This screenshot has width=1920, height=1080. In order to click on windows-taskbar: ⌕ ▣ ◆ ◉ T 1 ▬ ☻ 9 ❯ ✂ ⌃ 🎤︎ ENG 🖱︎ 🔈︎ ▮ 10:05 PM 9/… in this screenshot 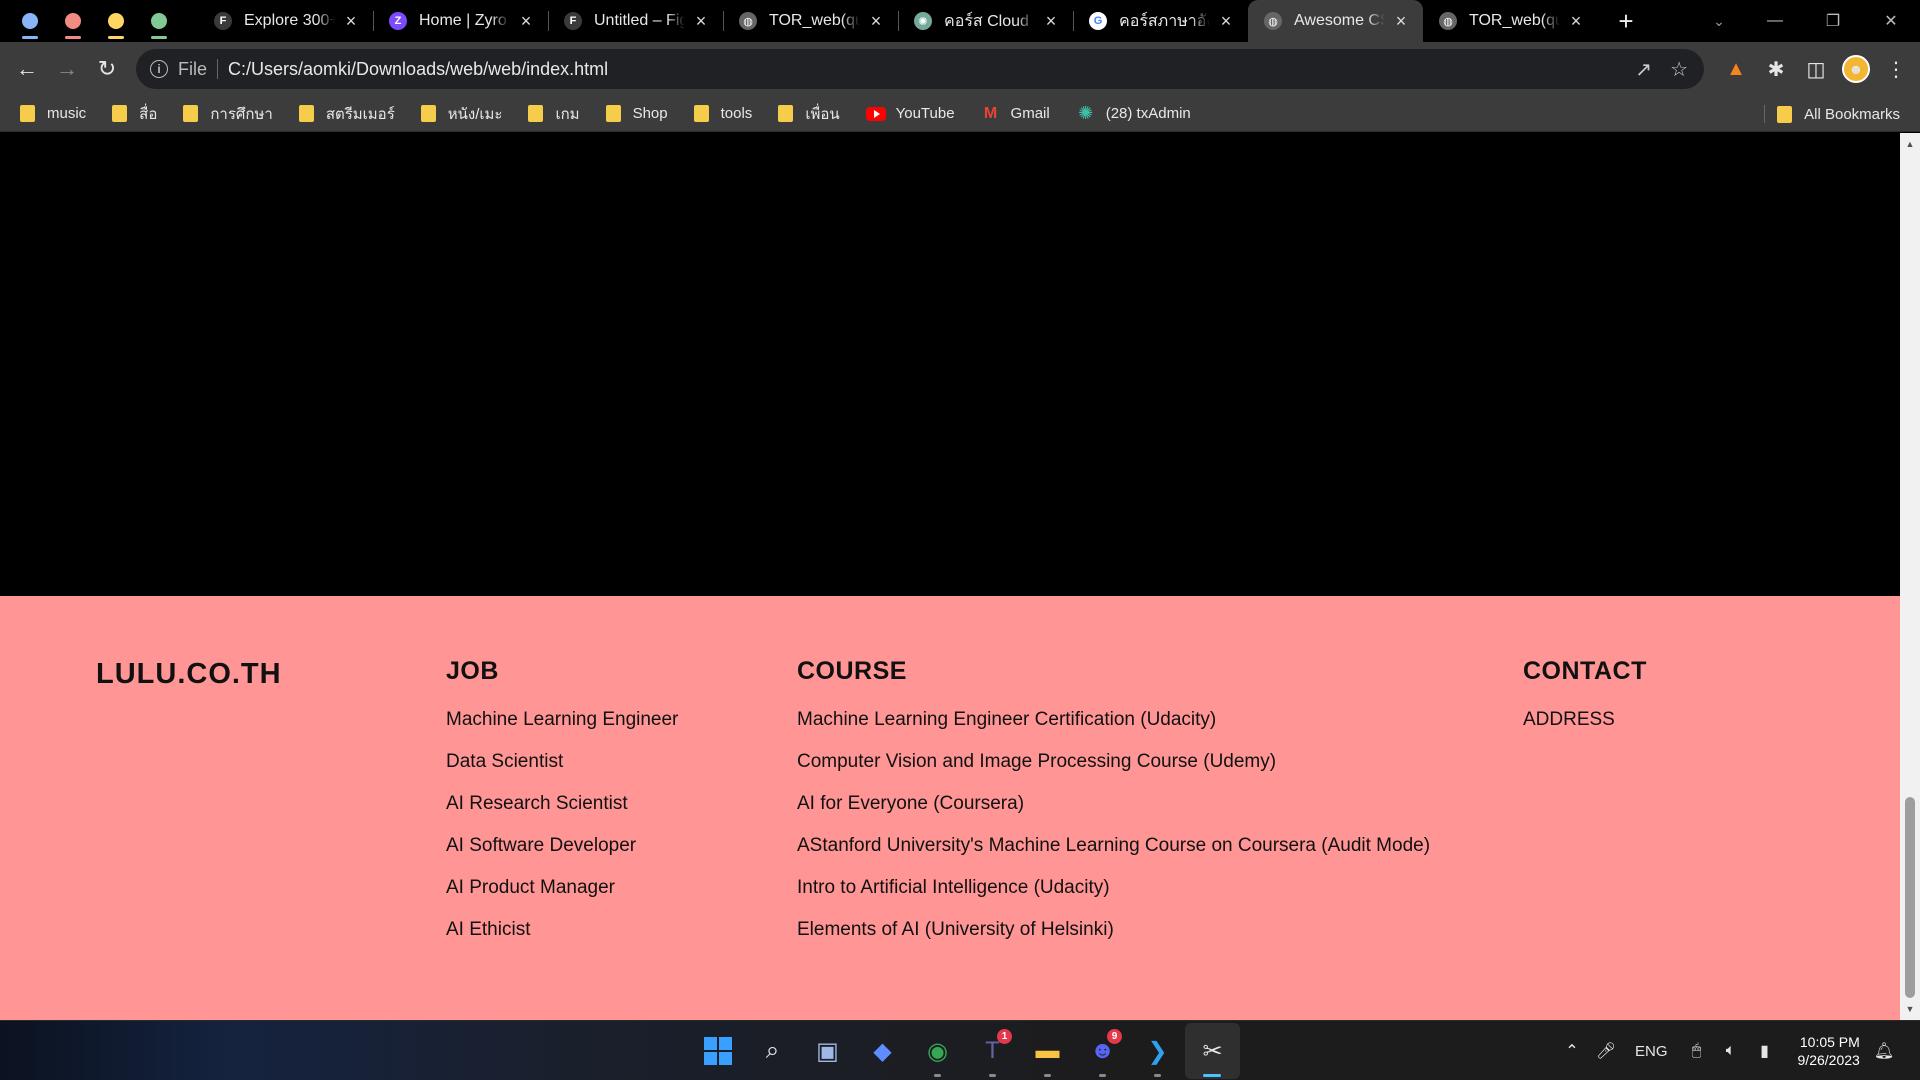, I will do `click(960, 1050)`.